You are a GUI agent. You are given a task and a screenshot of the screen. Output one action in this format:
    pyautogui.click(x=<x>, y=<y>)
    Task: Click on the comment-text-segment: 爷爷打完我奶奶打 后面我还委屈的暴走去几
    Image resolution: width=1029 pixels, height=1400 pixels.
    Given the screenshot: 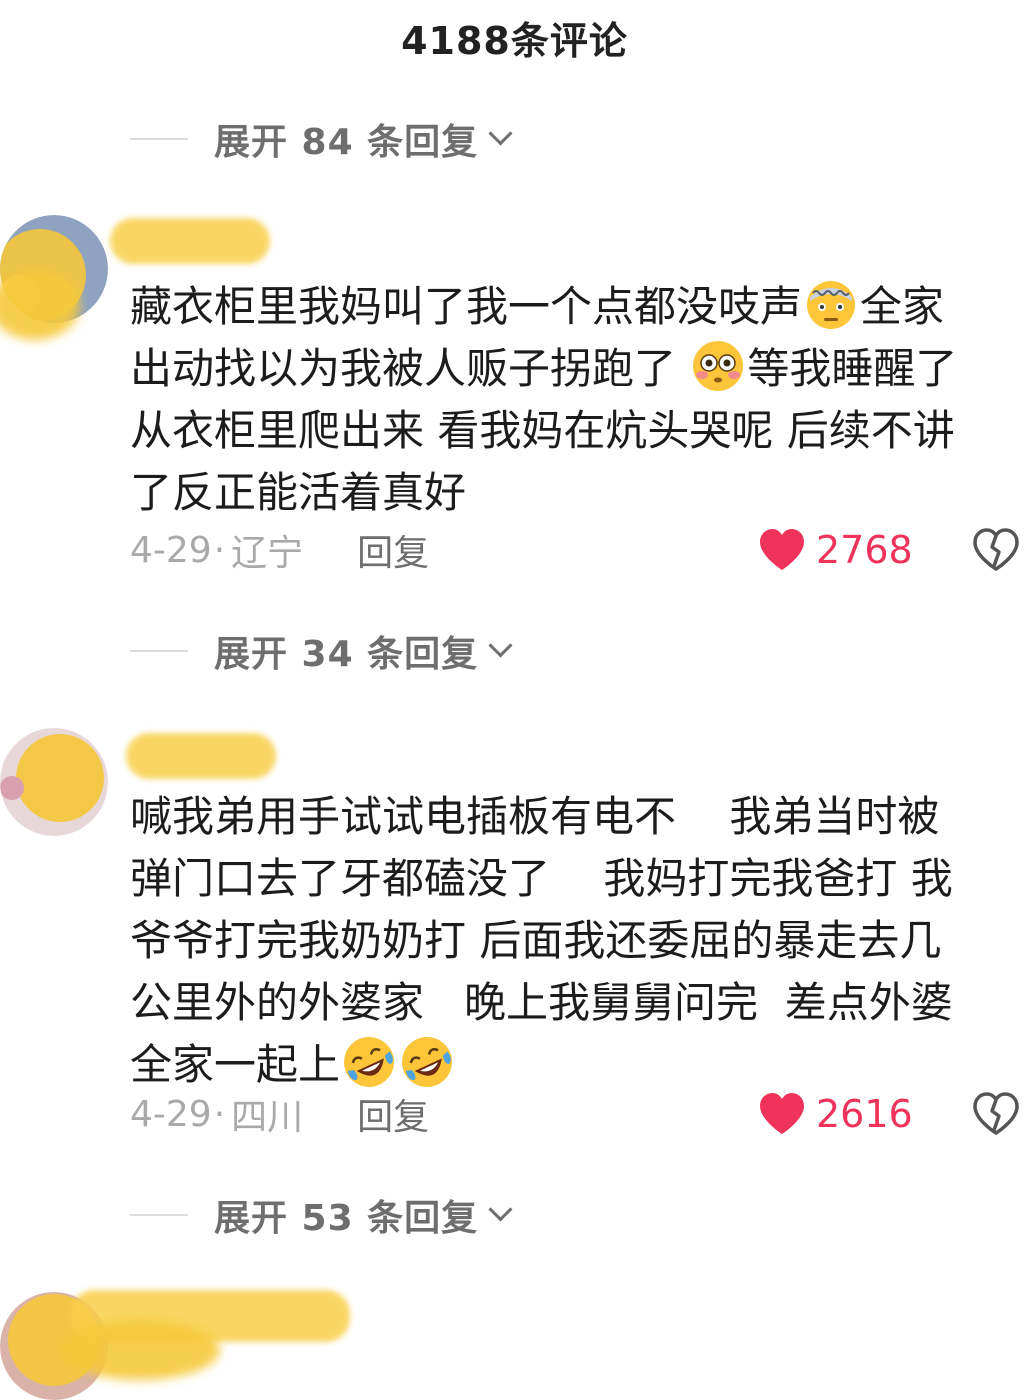 What is the action you would take?
    pyautogui.click(x=536, y=940)
    